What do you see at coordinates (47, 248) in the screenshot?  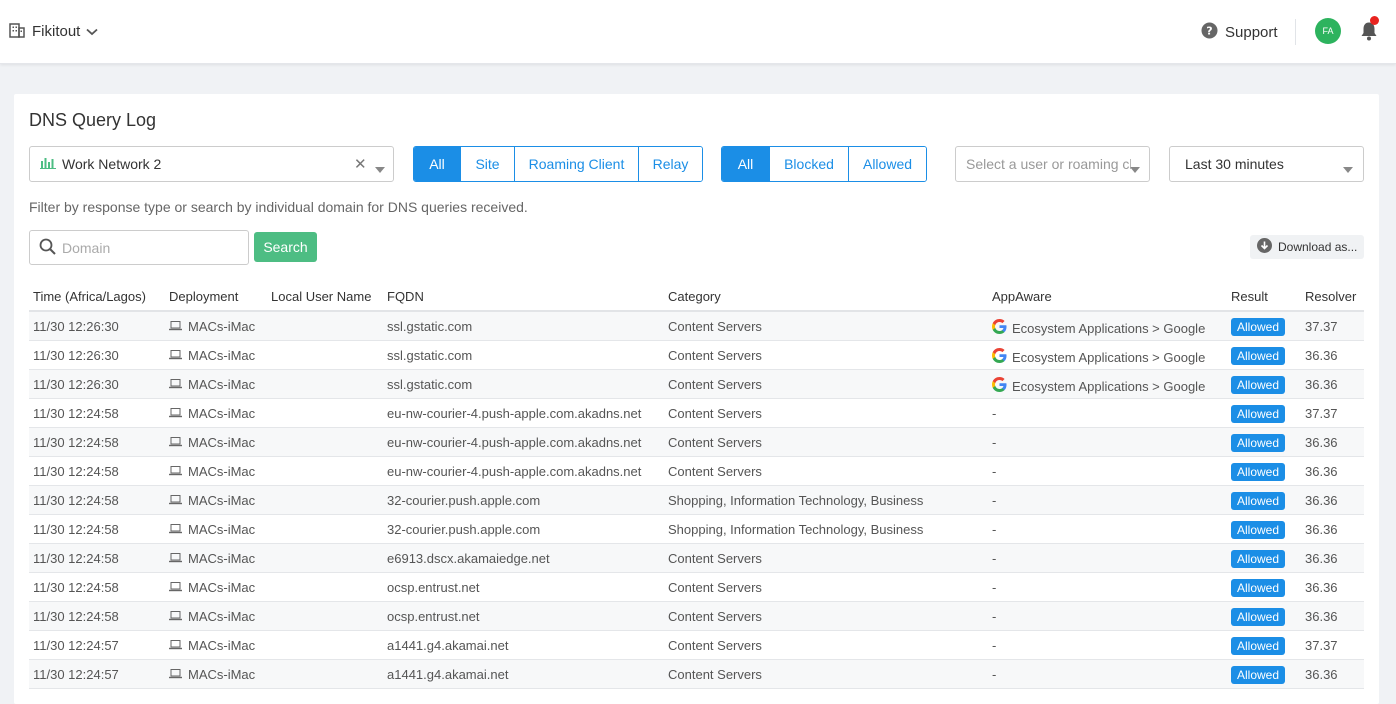 I see `search-icon` at bounding box center [47, 248].